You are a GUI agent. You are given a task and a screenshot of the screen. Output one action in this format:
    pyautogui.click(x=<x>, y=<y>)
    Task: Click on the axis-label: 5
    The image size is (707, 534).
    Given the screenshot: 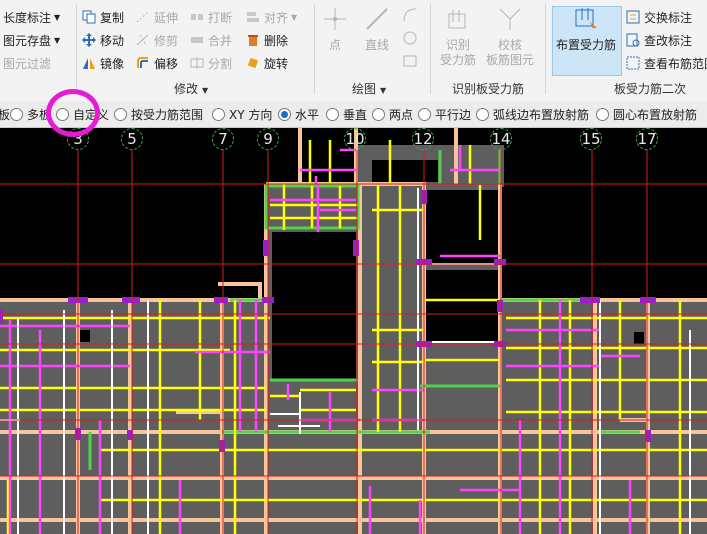 What is the action you would take?
    pyautogui.click(x=132, y=139)
    